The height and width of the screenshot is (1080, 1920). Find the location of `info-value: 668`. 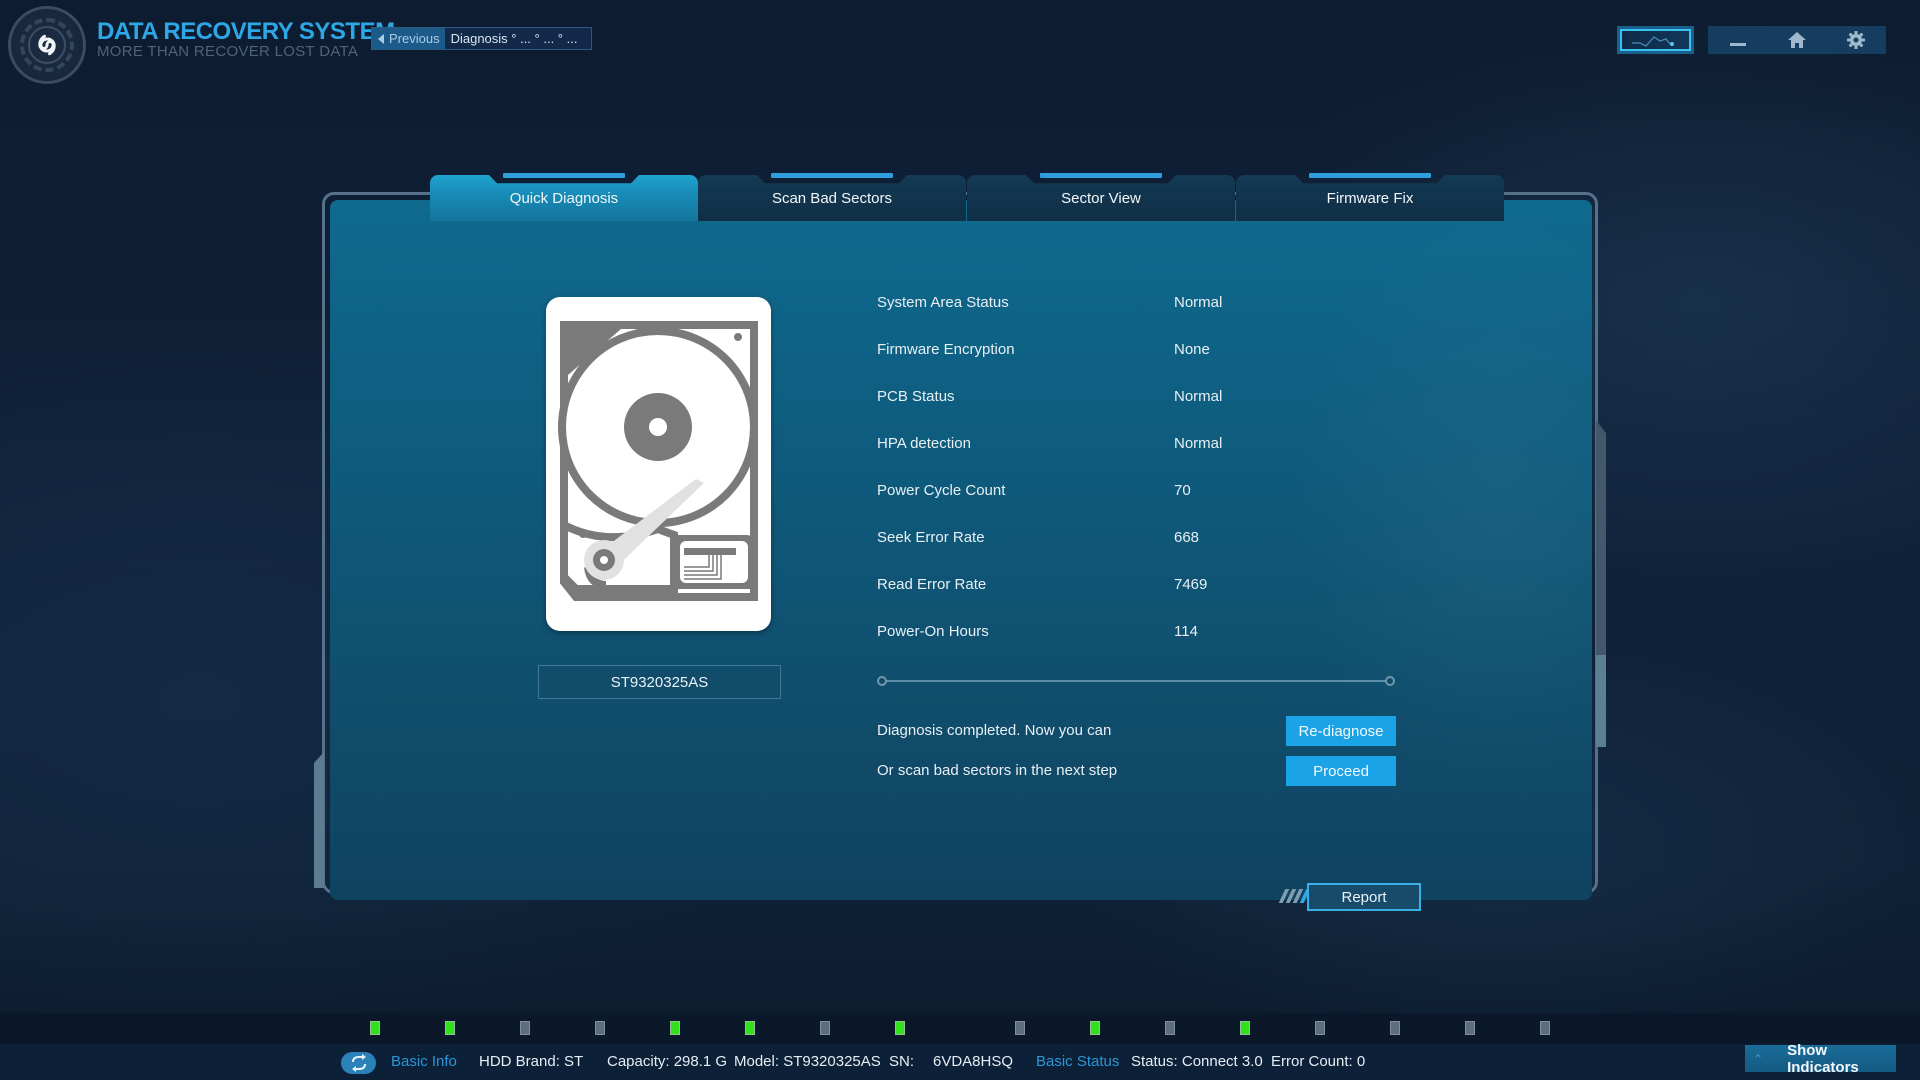

info-value: 668 is located at coordinates (1187, 537).